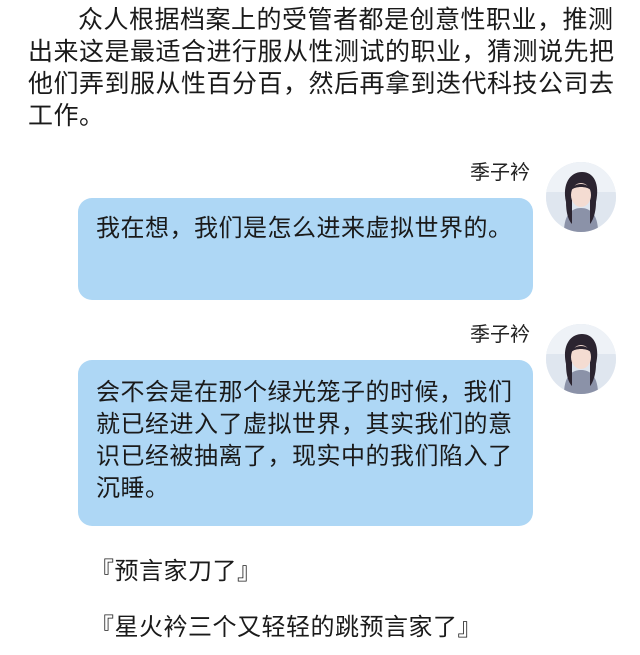  Describe the element at coordinates (286, 627) in the screenshot. I see `comment-line: 『星火衿三个又轻轻的跳预言家了』` at that location.